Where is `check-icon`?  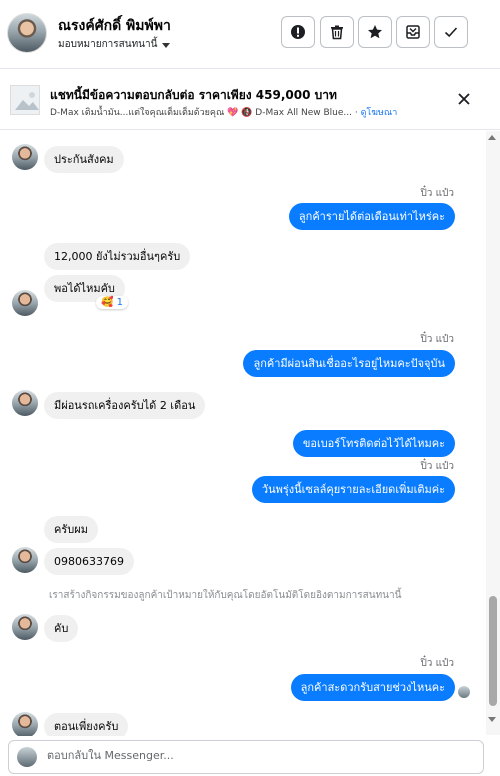 check-icon is located at coordinates (451, 32).